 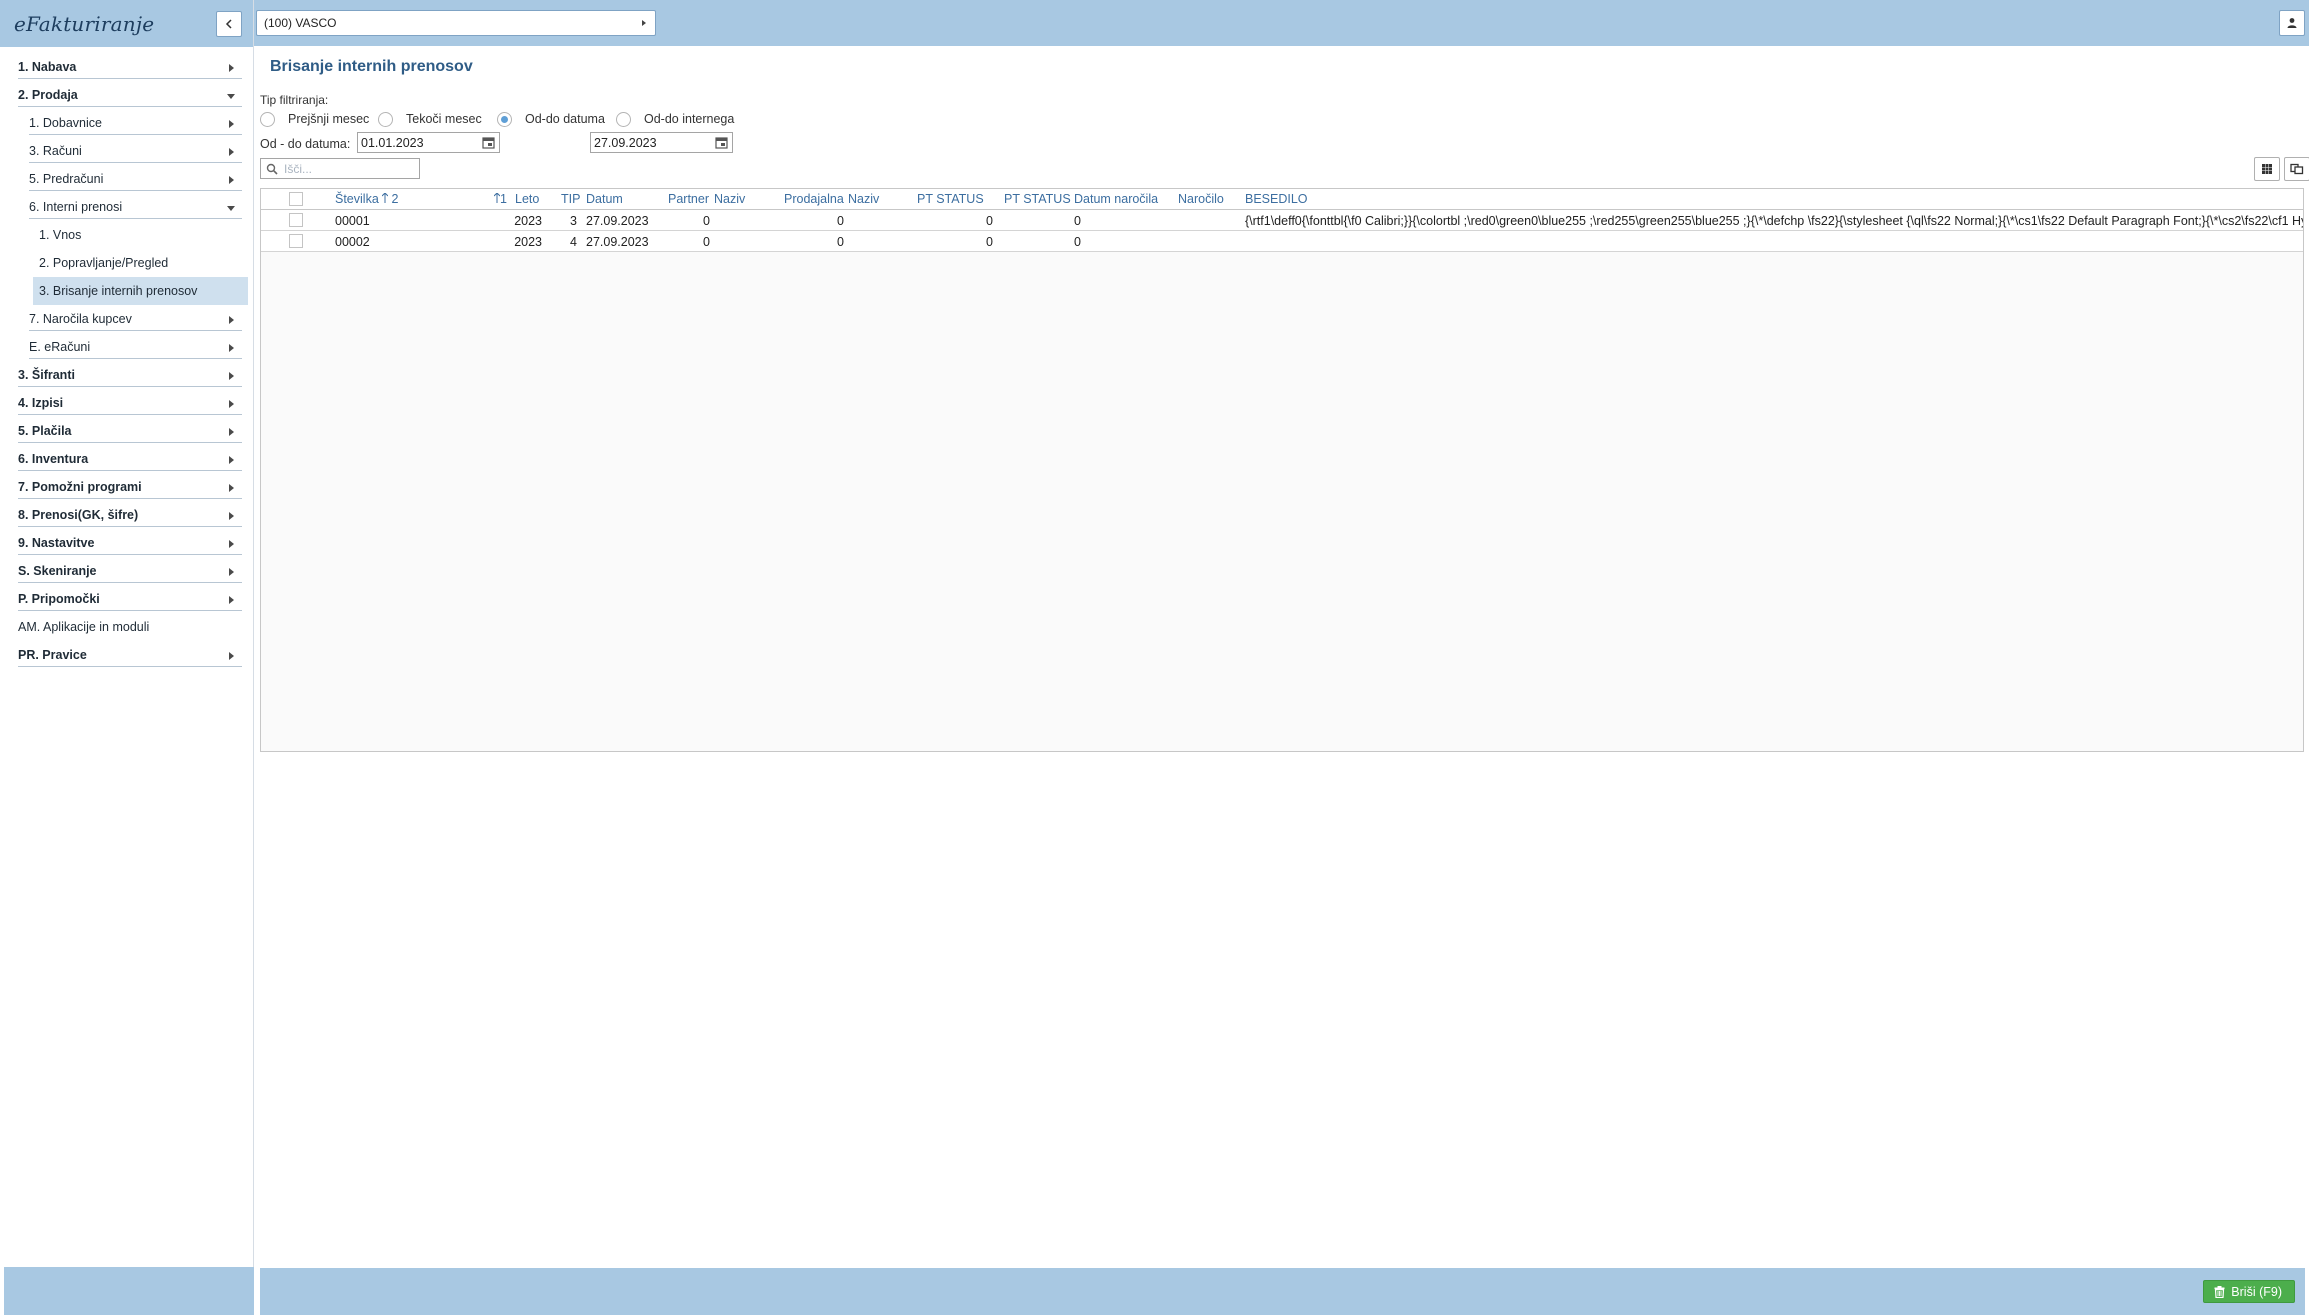 I want to click on col-header-prodajalna: Prodajalna, so click(x=814, y=199).